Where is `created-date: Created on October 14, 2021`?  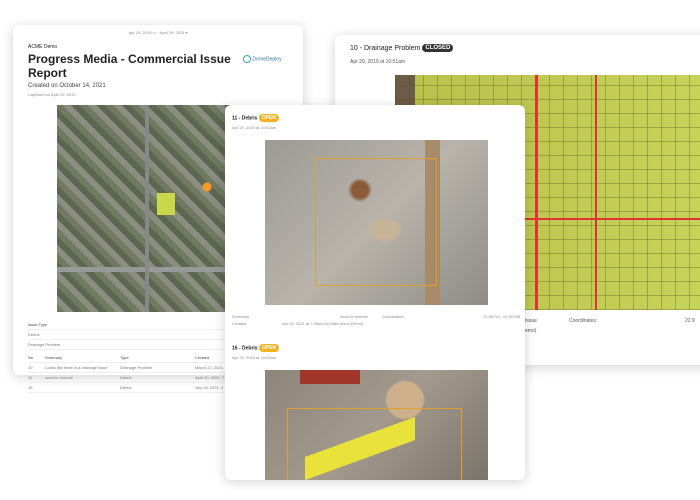 created-date: Created on October 14, 2021 is located at coordinates (67, 86).